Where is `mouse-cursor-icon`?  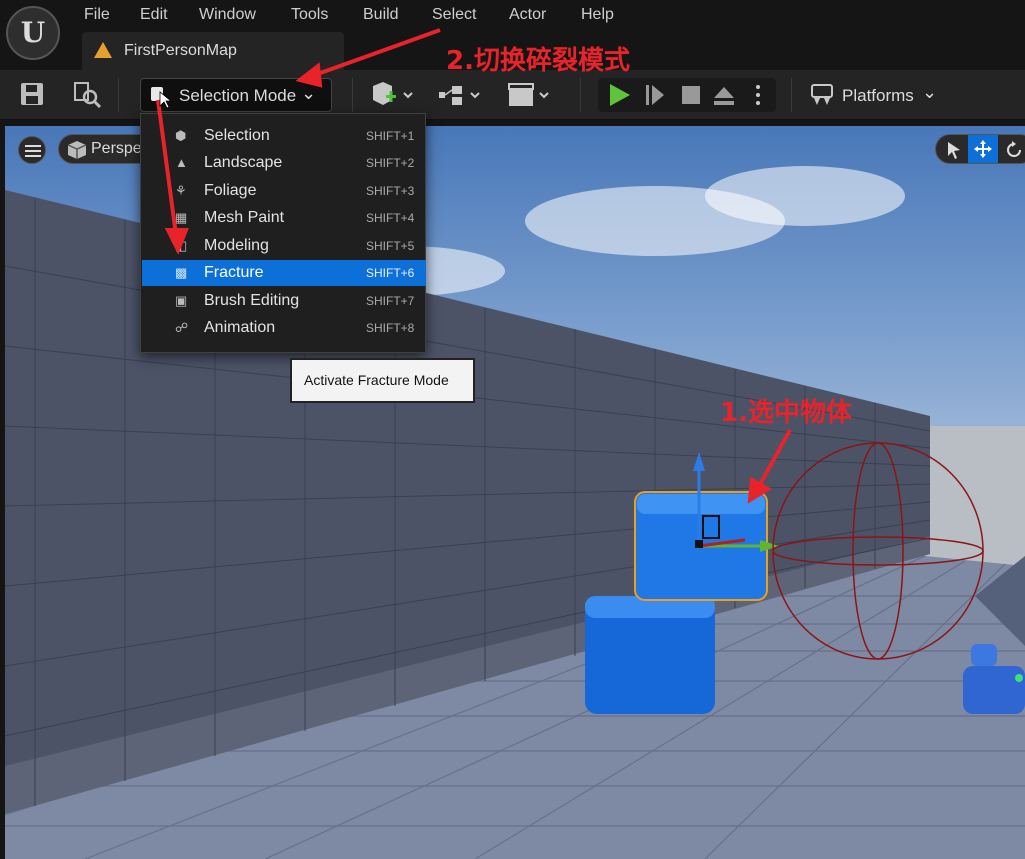 mouse-cursor-icon is located at coordinates (166, 100).